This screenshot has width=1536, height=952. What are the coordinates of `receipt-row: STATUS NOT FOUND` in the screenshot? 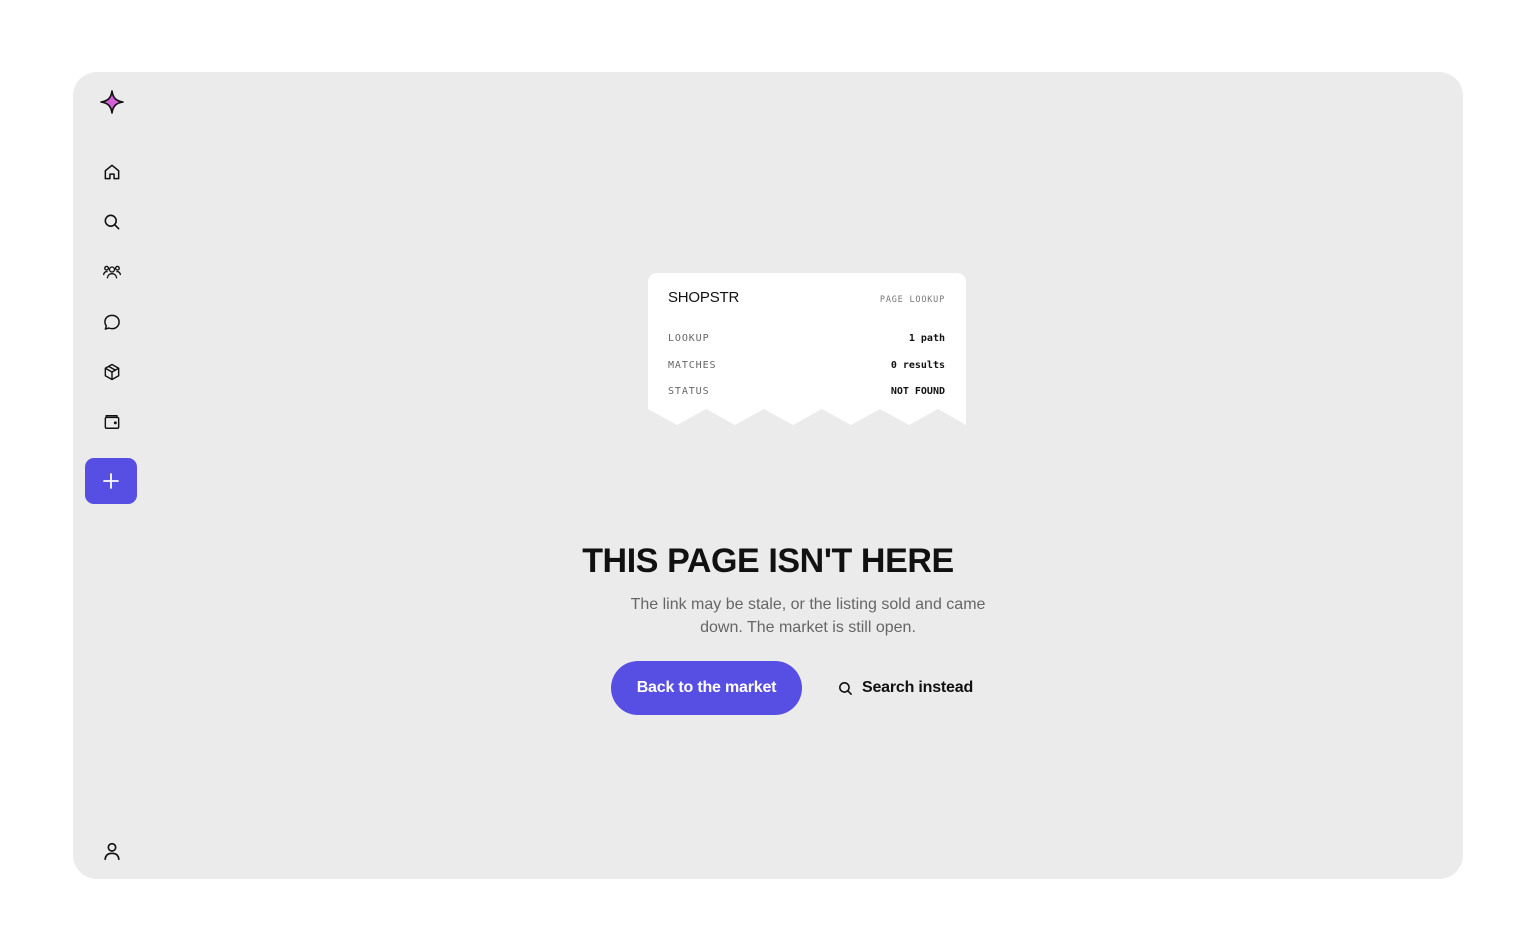 It's located at (806, 399).